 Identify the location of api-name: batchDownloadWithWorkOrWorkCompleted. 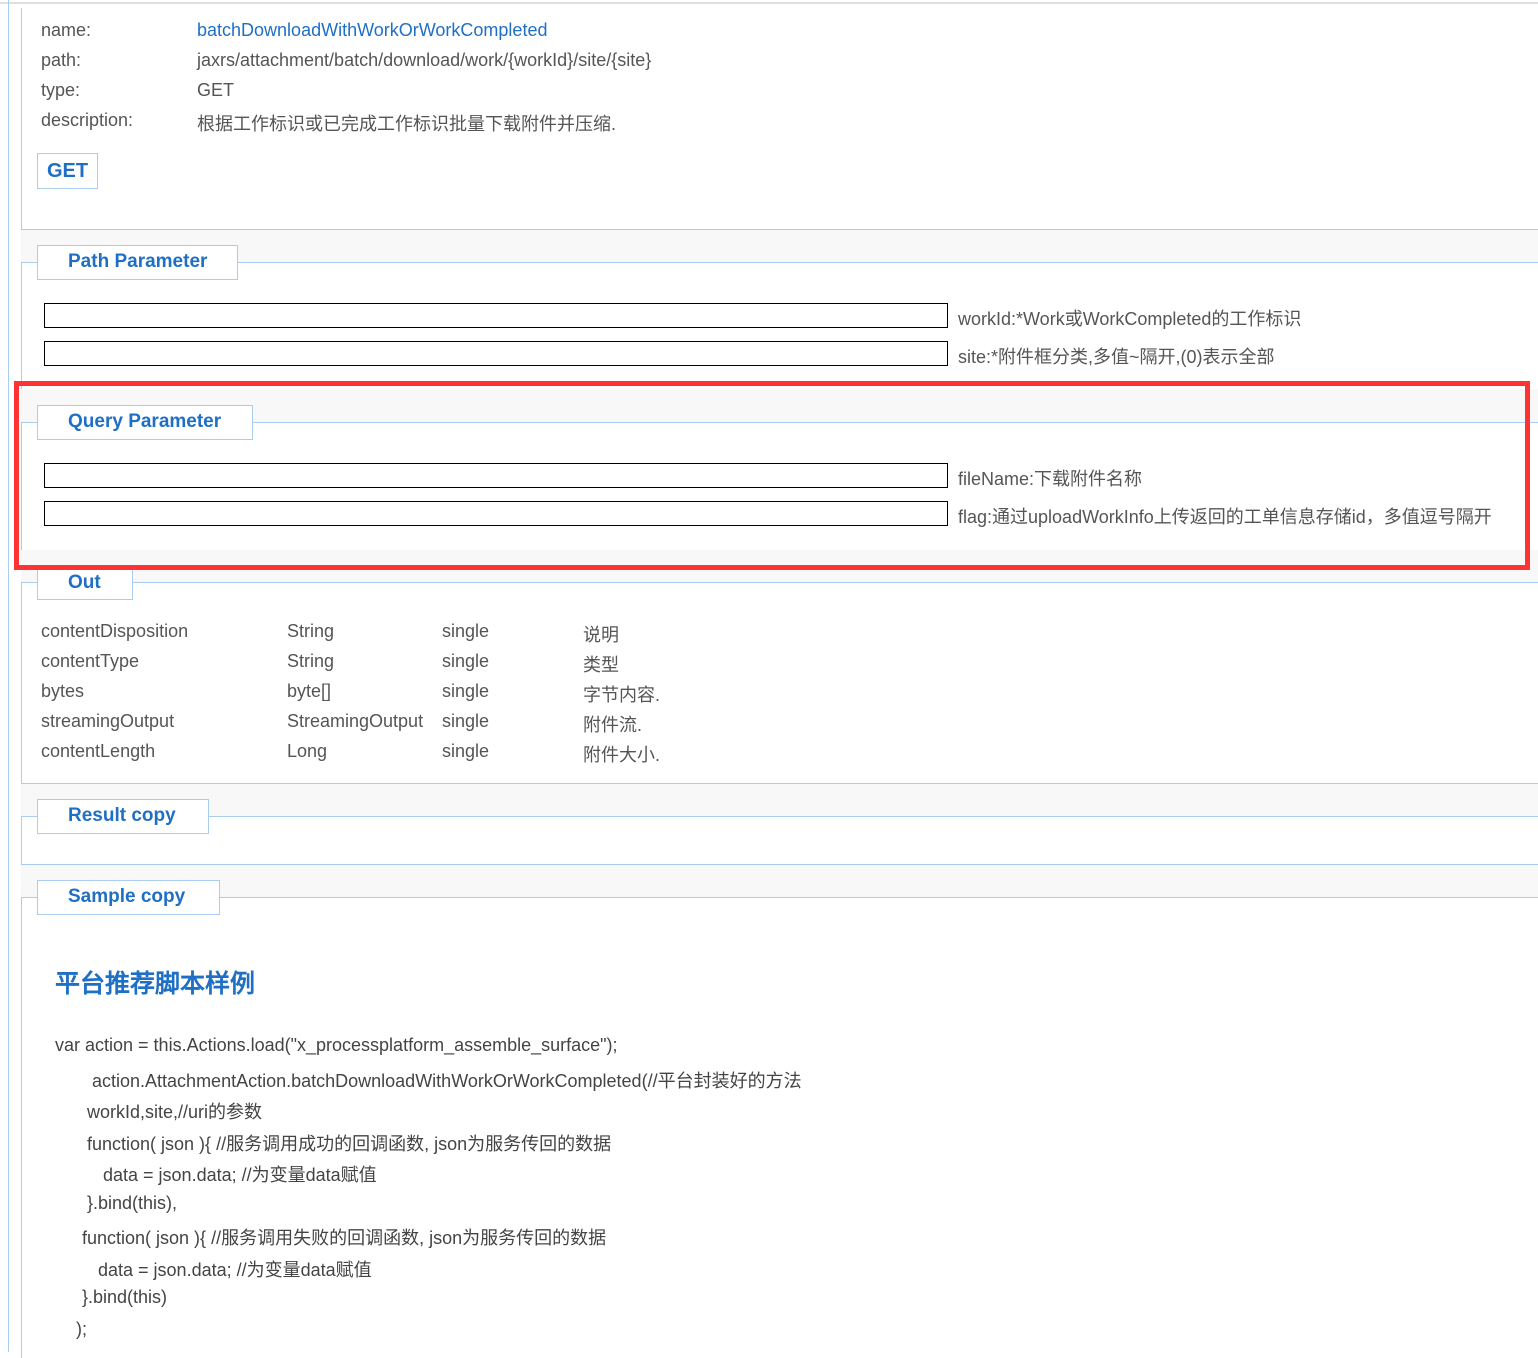
(372, 30).